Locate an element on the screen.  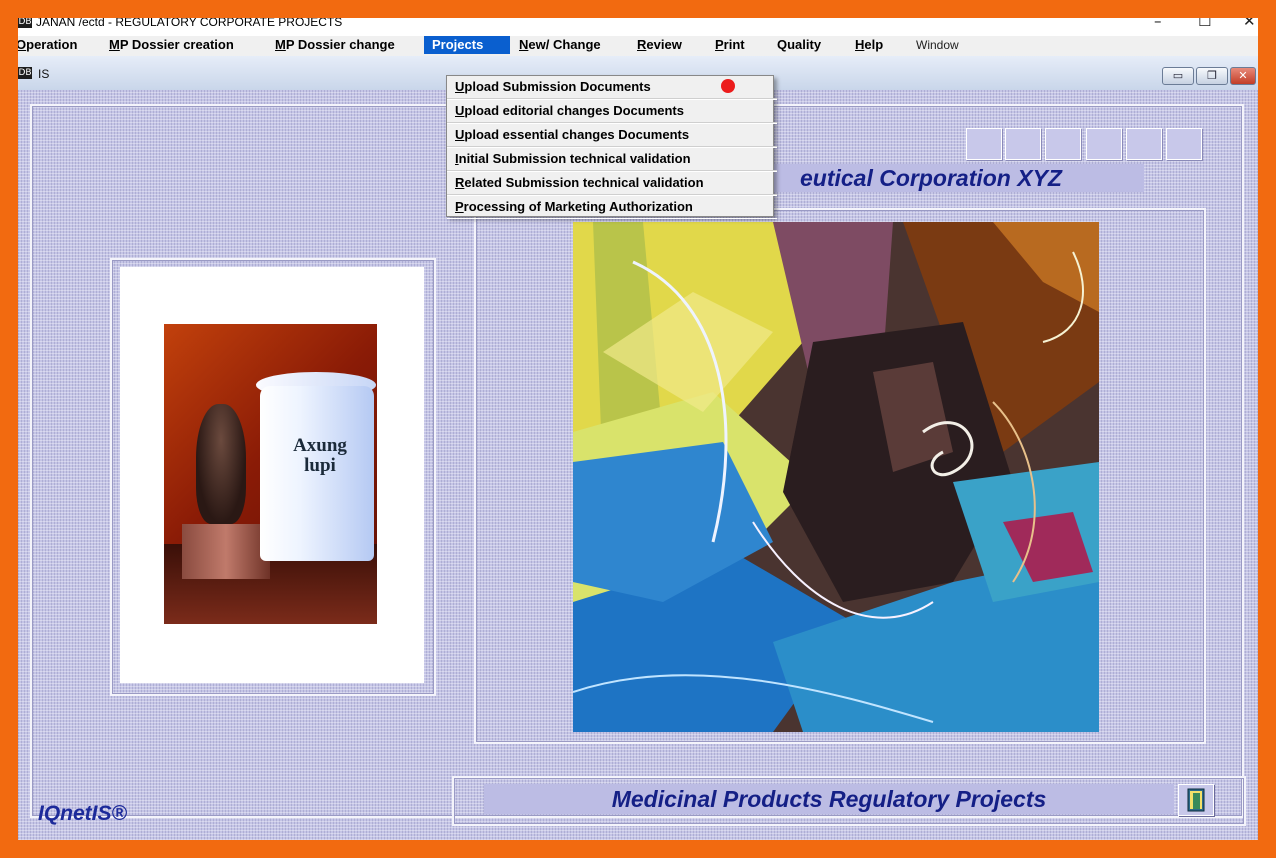
maximize-button: ☐ is located at coordinates (1204, 24).